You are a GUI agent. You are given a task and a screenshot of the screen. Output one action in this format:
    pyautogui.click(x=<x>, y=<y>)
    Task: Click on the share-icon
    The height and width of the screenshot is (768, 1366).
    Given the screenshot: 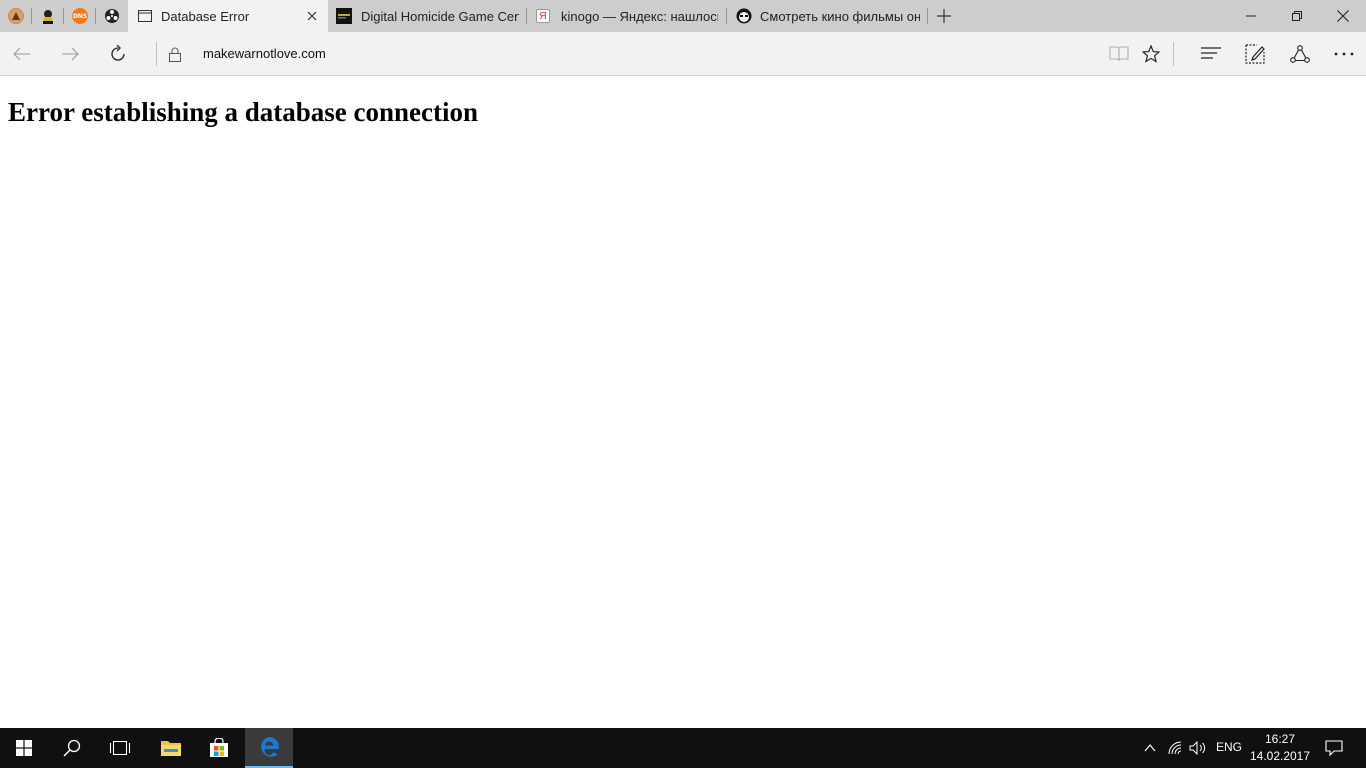 What is the action you would take?
    pyautogui.click(x=1300, y=54)
    